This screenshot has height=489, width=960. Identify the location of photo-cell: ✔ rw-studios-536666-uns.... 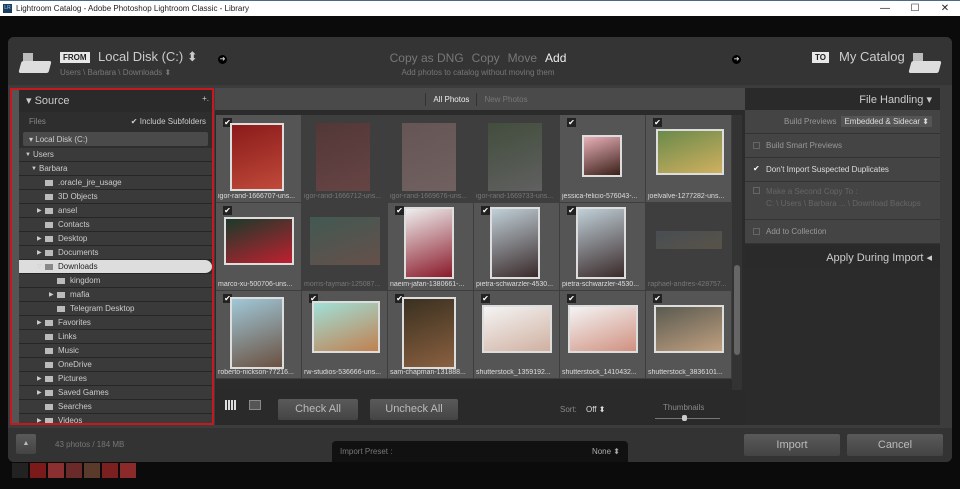
(345, 335).